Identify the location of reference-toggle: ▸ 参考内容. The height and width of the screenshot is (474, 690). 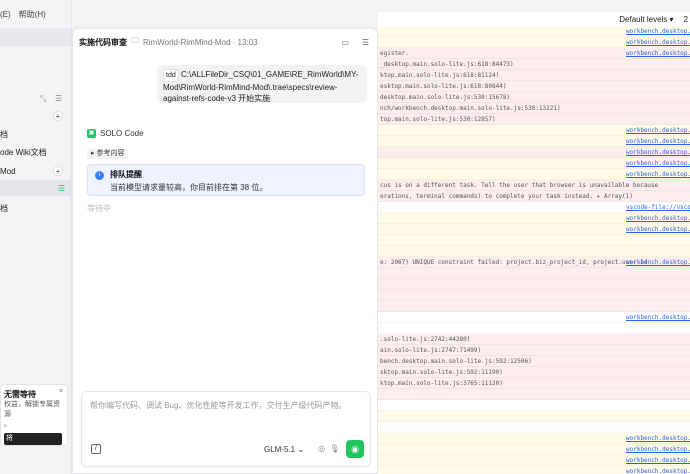
(108, 154).